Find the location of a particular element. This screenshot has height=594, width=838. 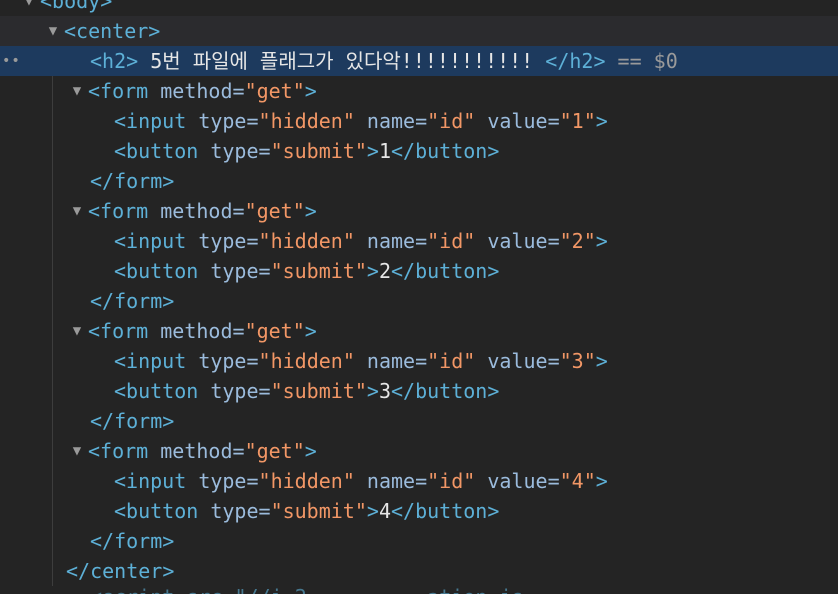

value-attr-value: "4" is located at coordinates (577, 481).